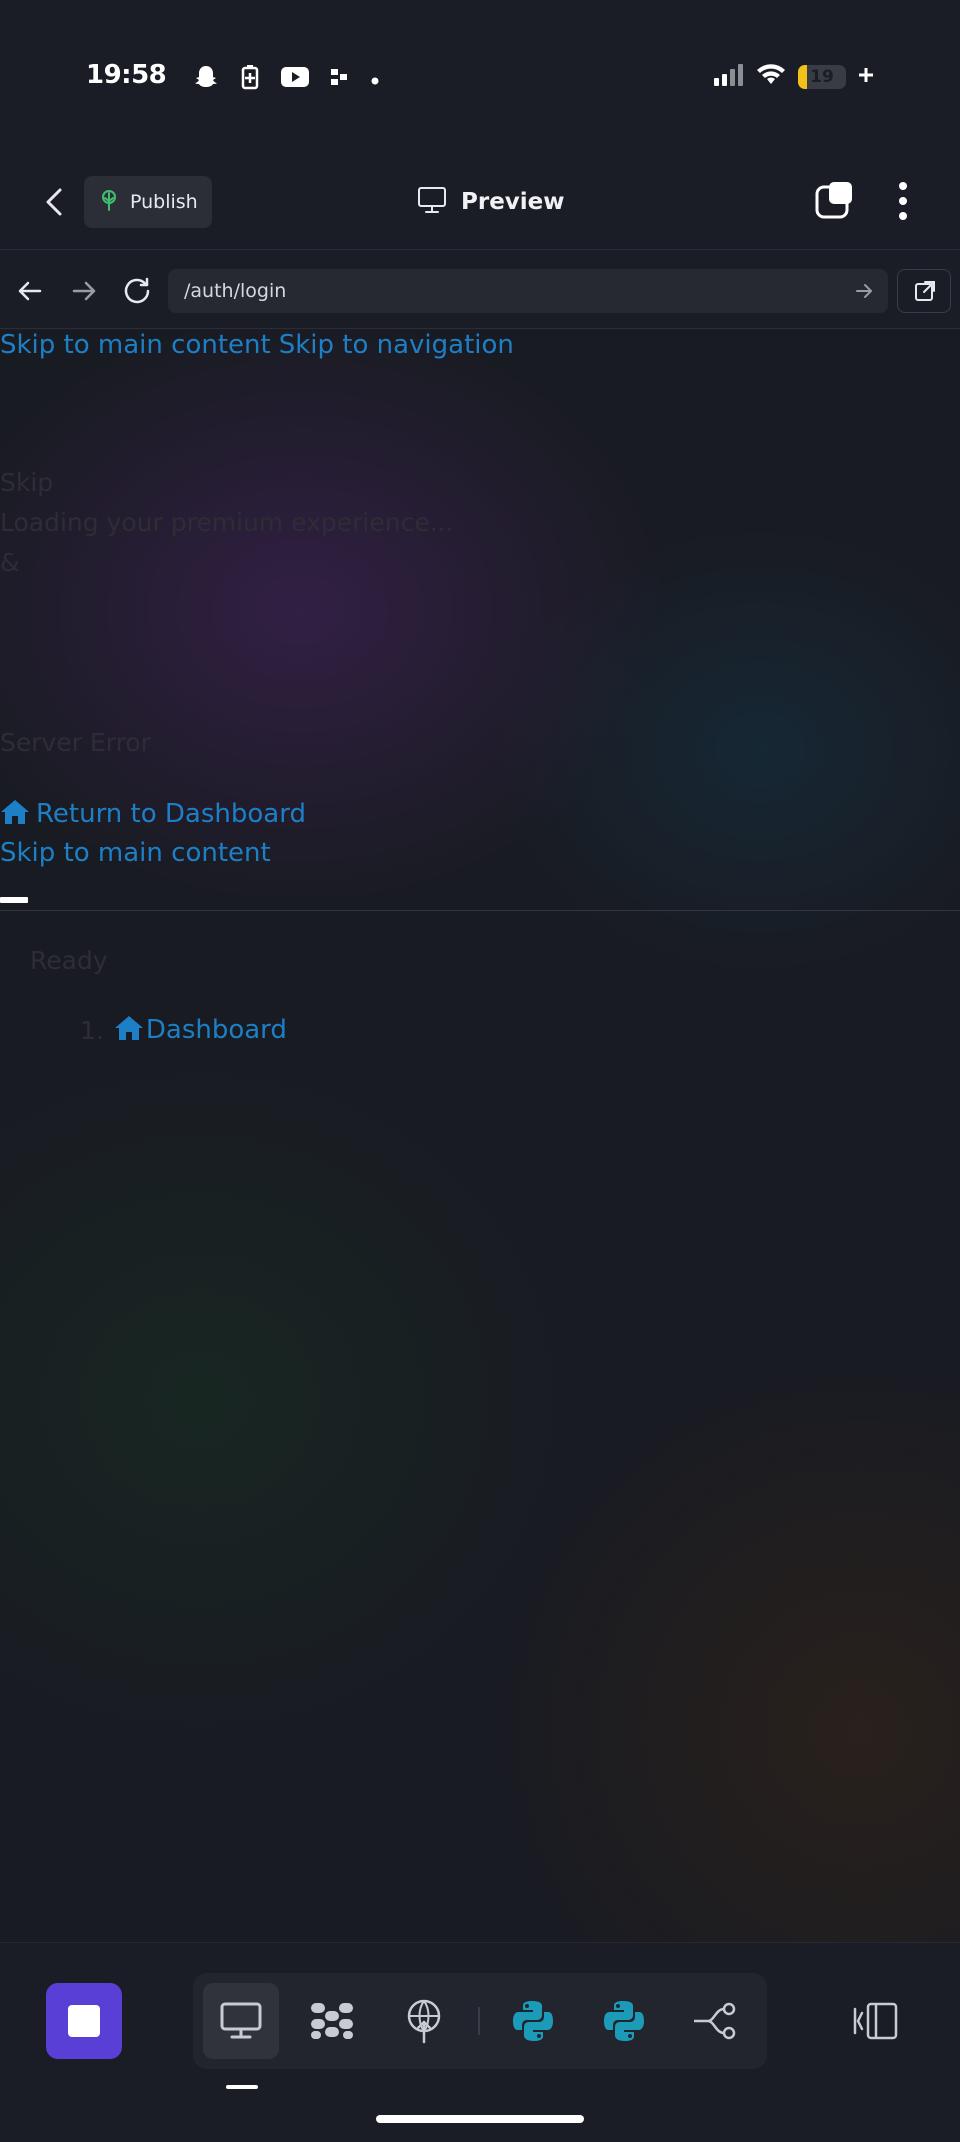  I want to click on wifi-icon, so click(771, 77).